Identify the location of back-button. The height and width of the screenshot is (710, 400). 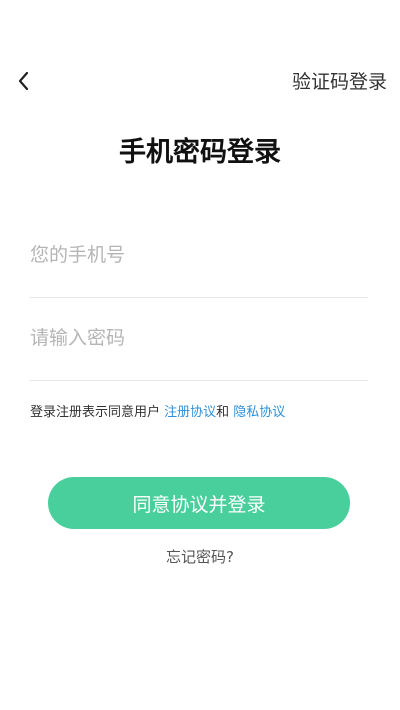
(23, 81).